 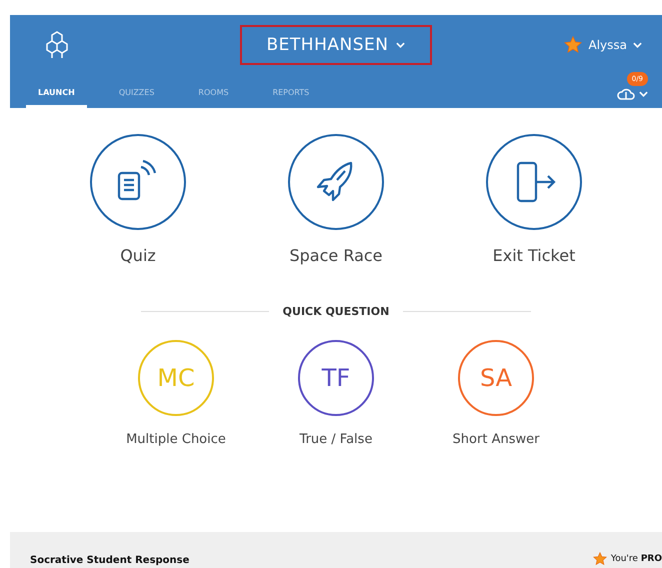 I want to click on hexagon-logo-icon, so click(x=57, y=45).